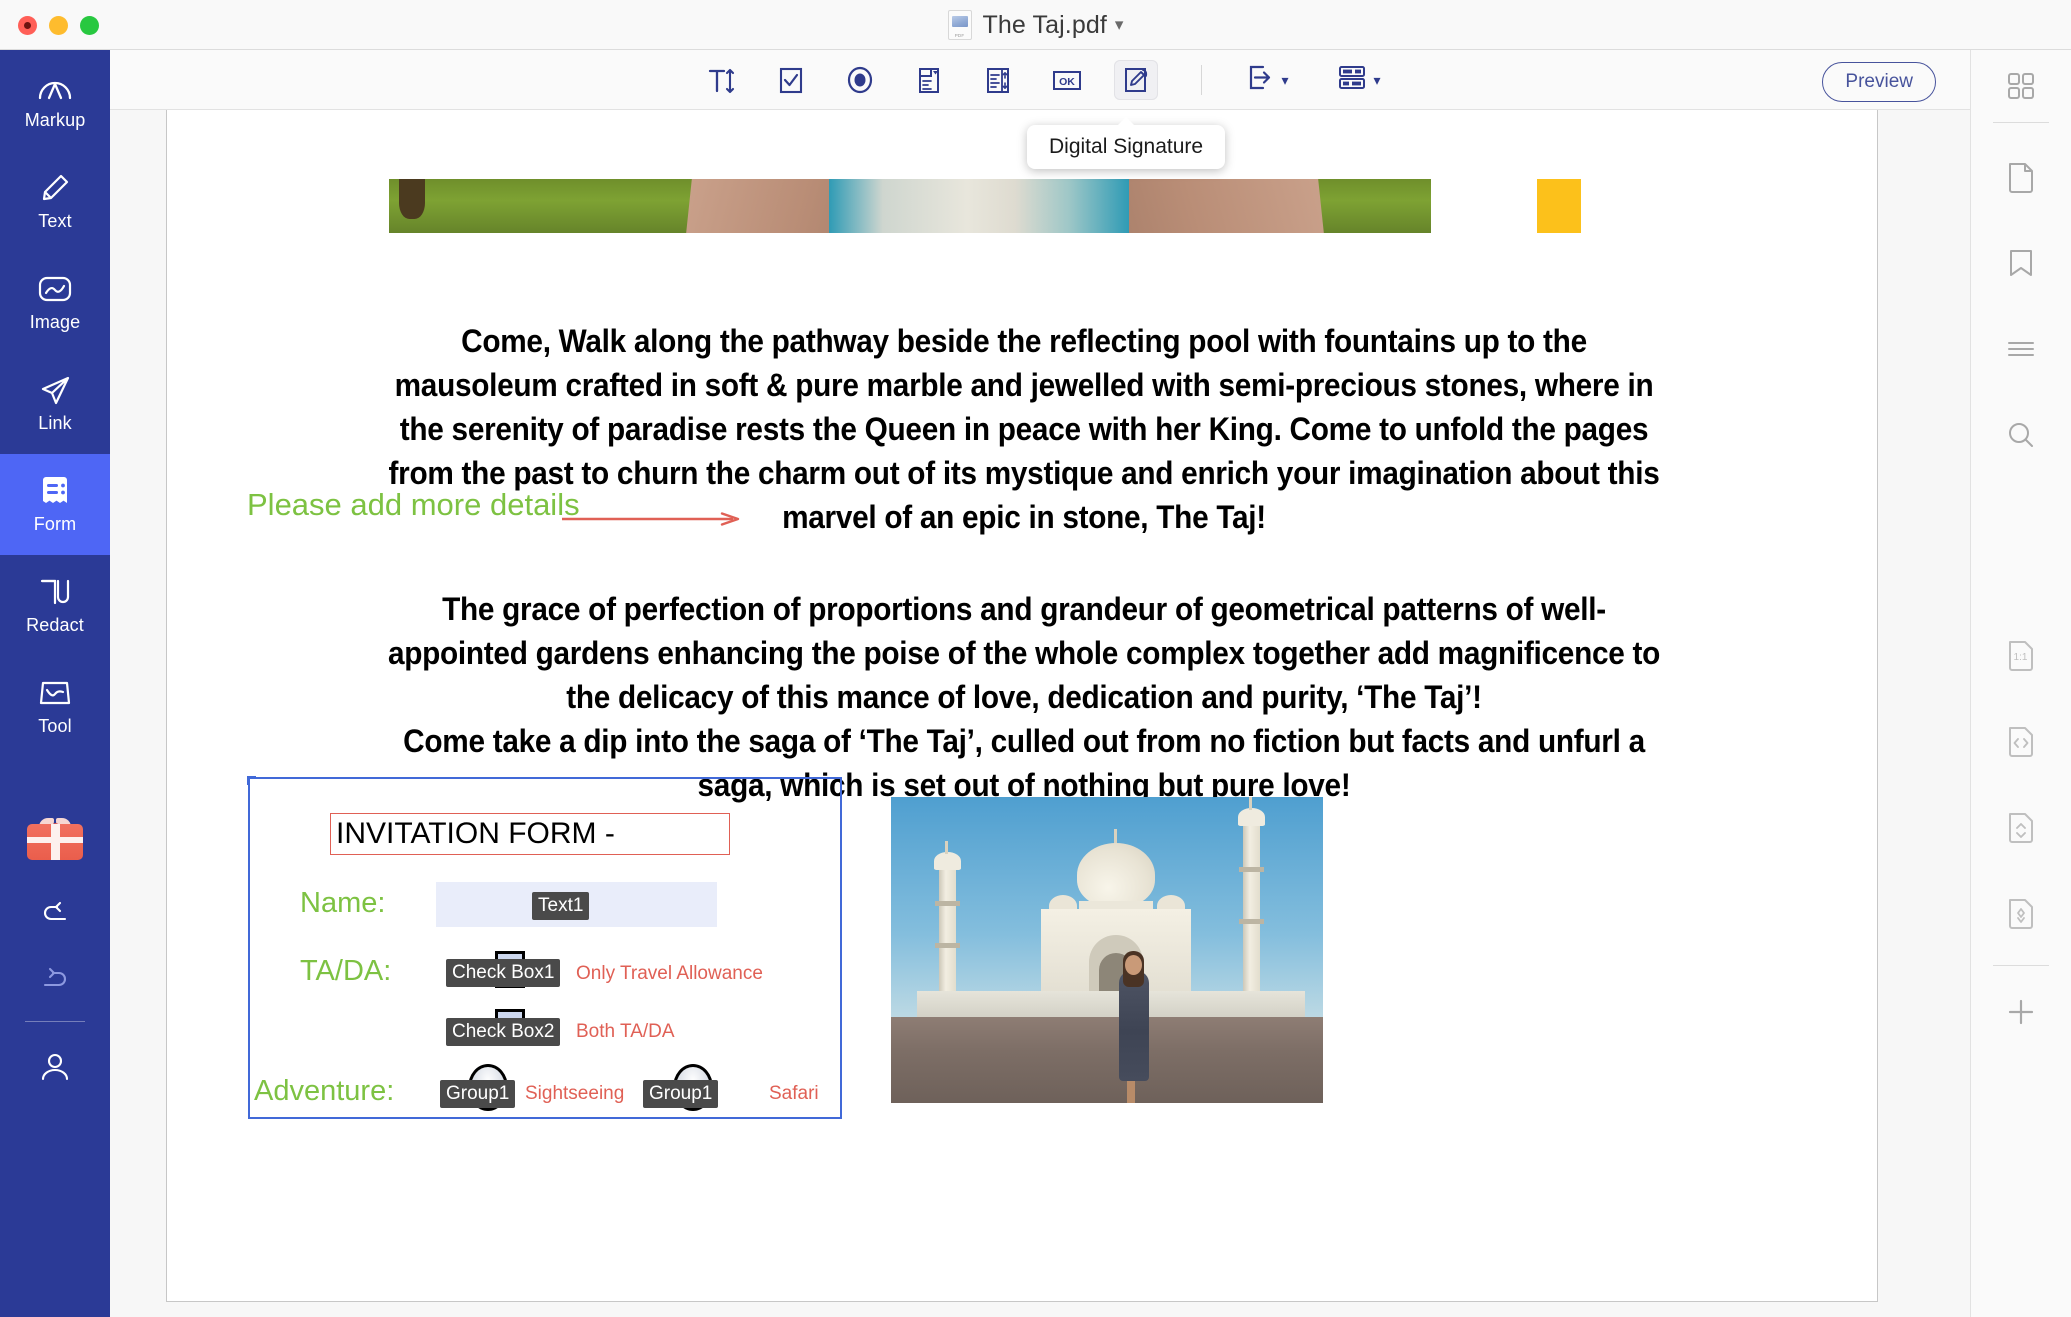  What do you see at coordinates (1107, 950) in the screenshot?
I see `taj-mahal-photo` at bounding box center [1107, 950].